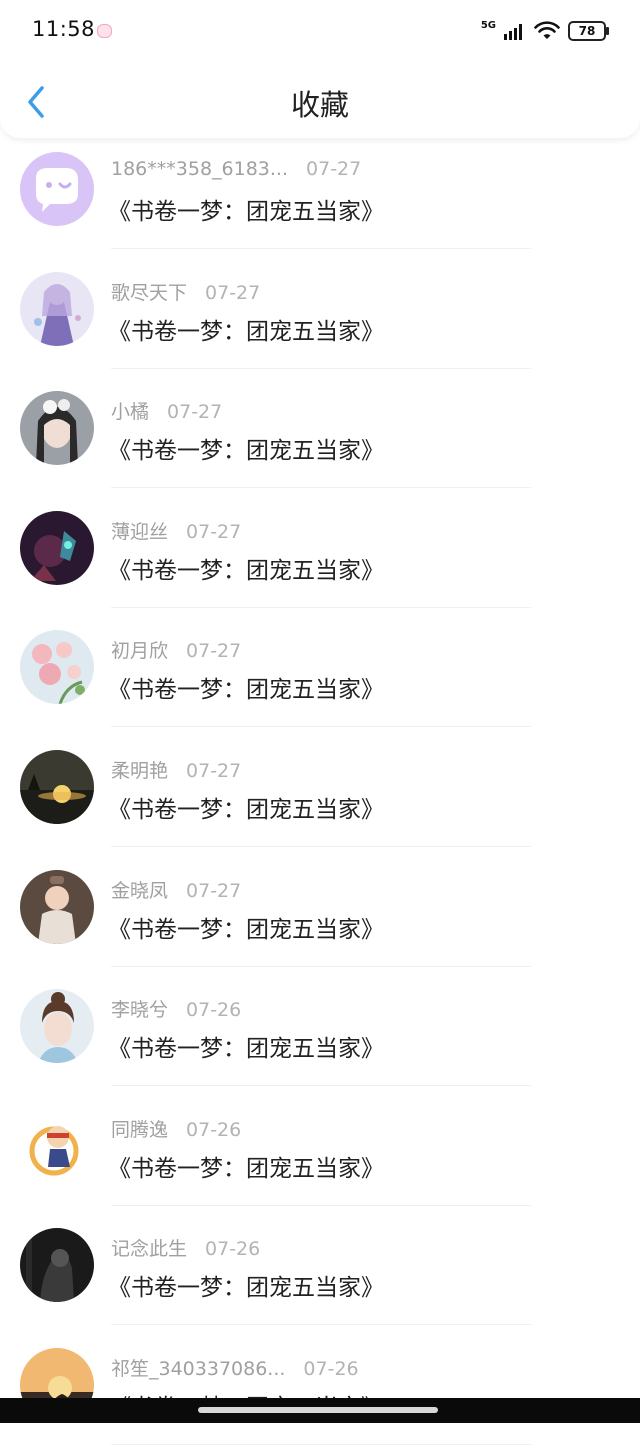 The image size is (640, 1456). Describe the element at coordinates (588, 31) in the screenshot. I see `battery-indicator: 78` at that location.